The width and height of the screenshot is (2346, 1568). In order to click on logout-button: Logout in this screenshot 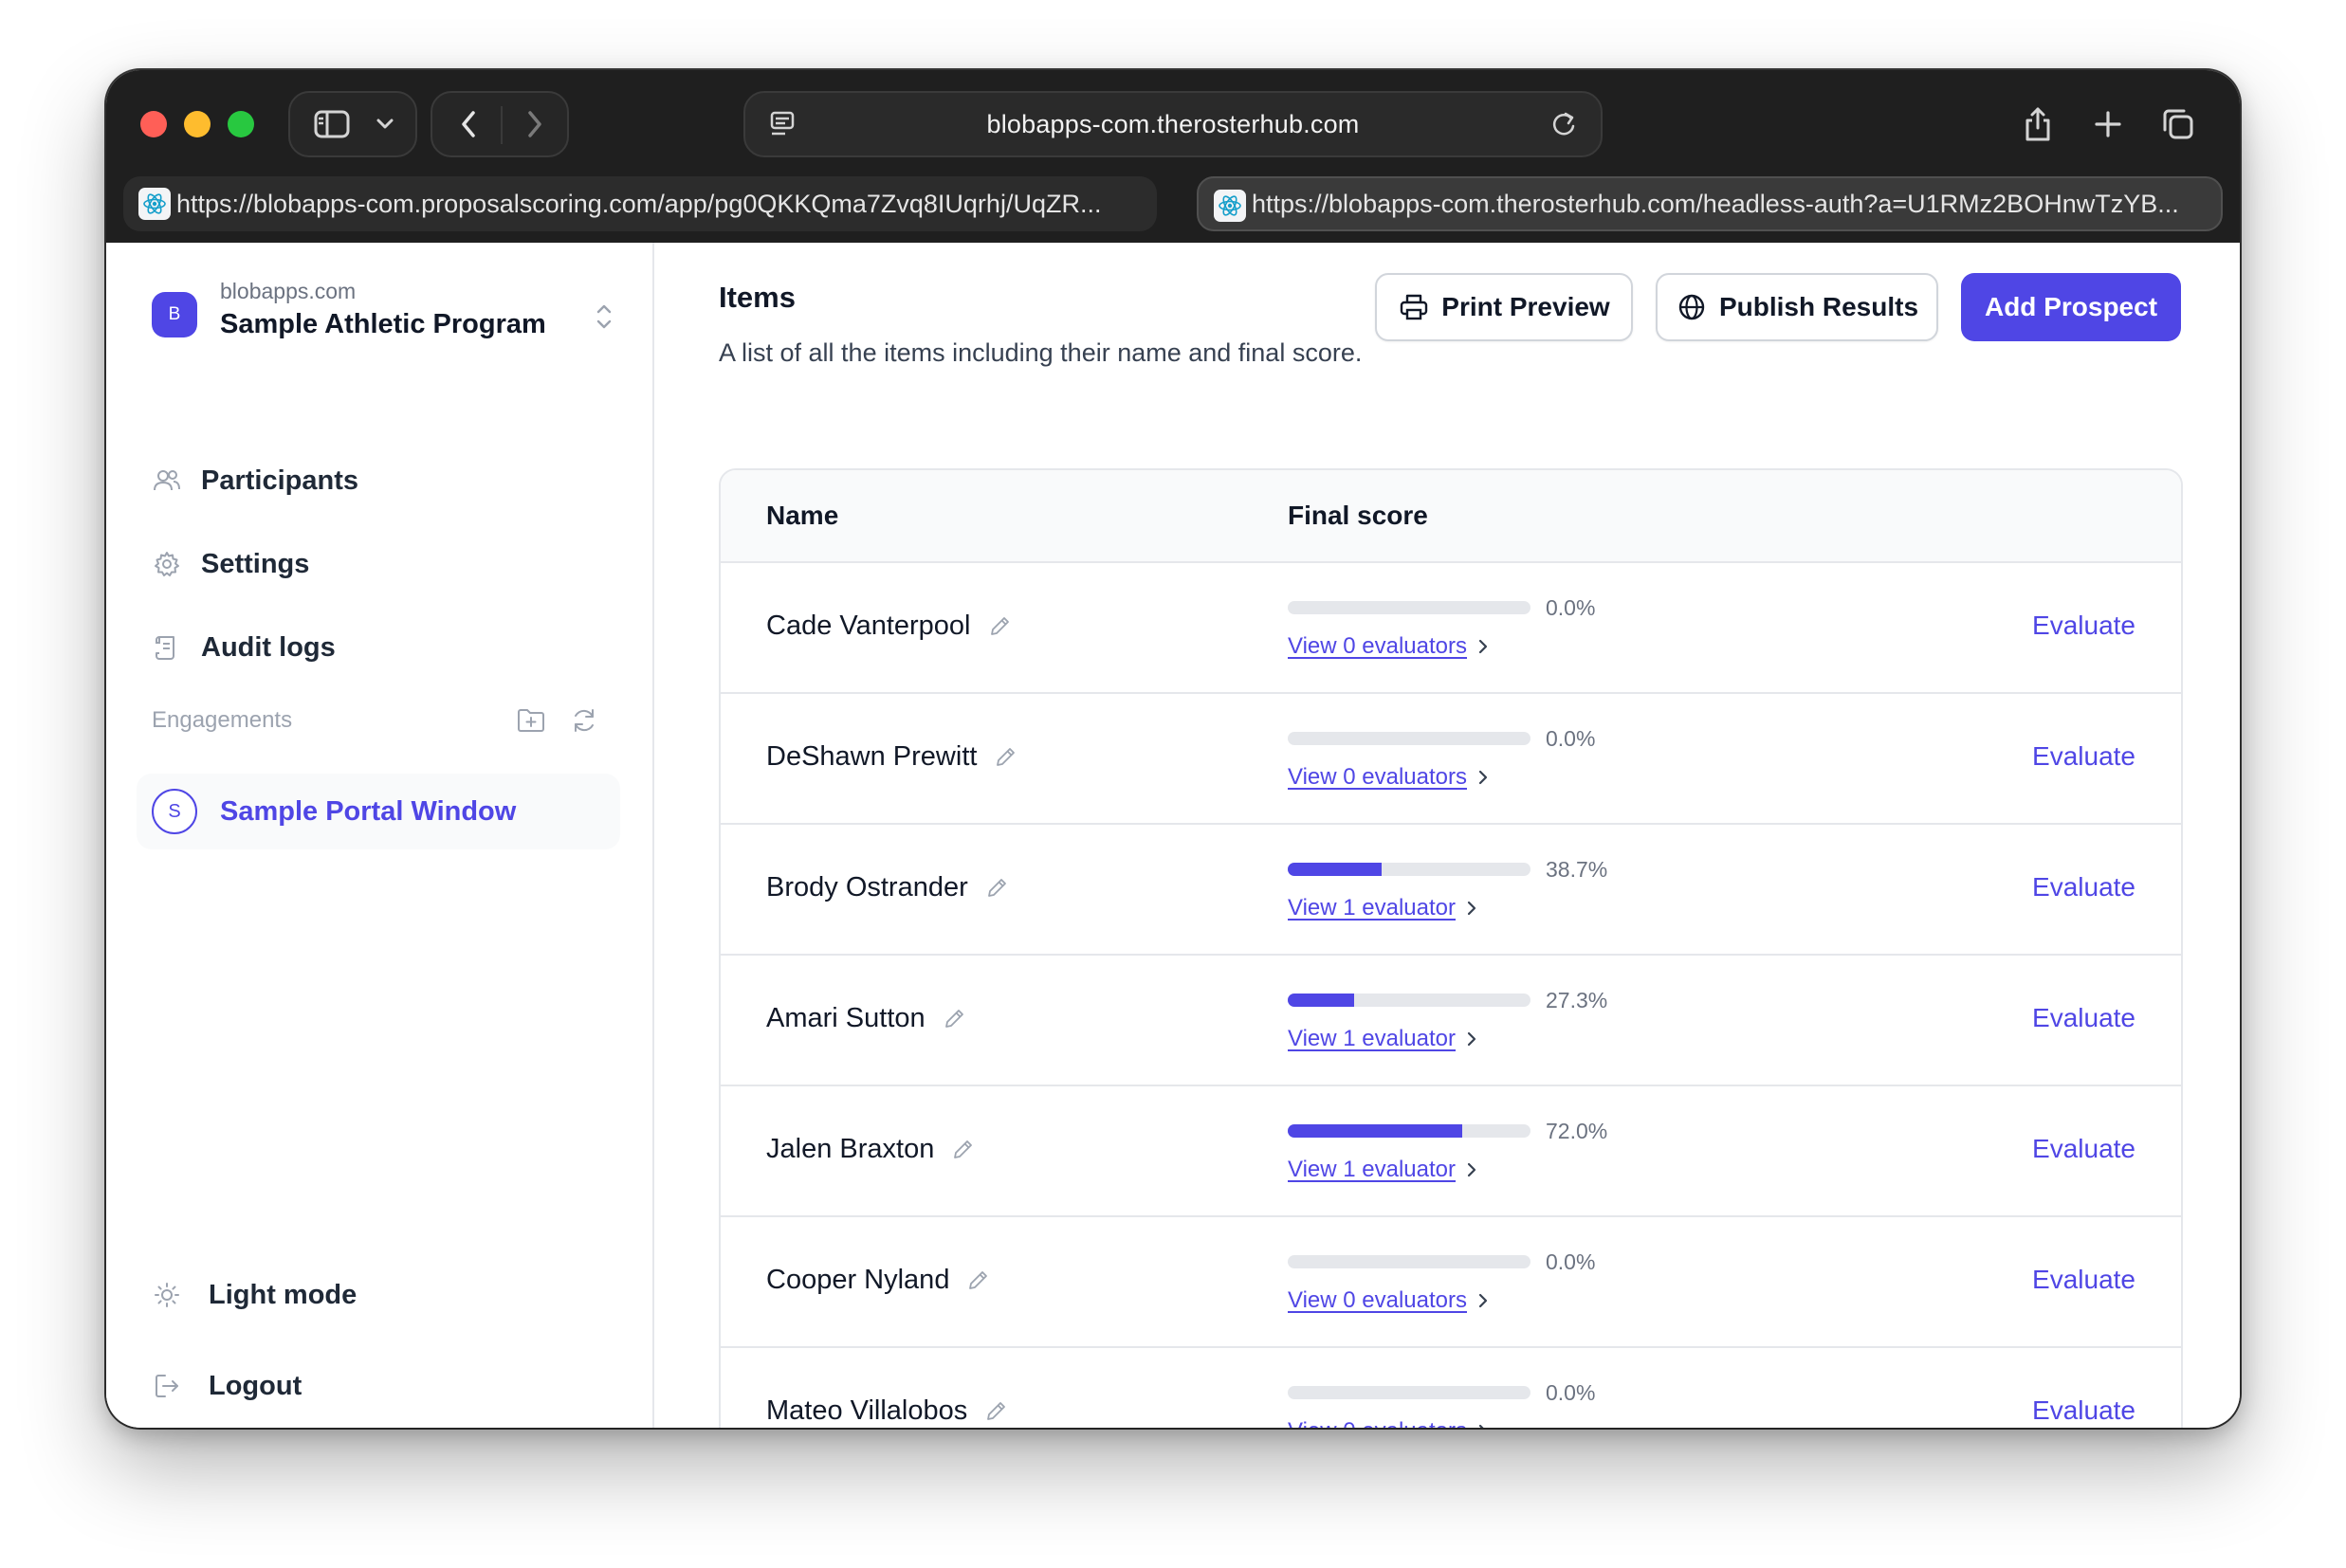, I will do `click(380, 1386)`.